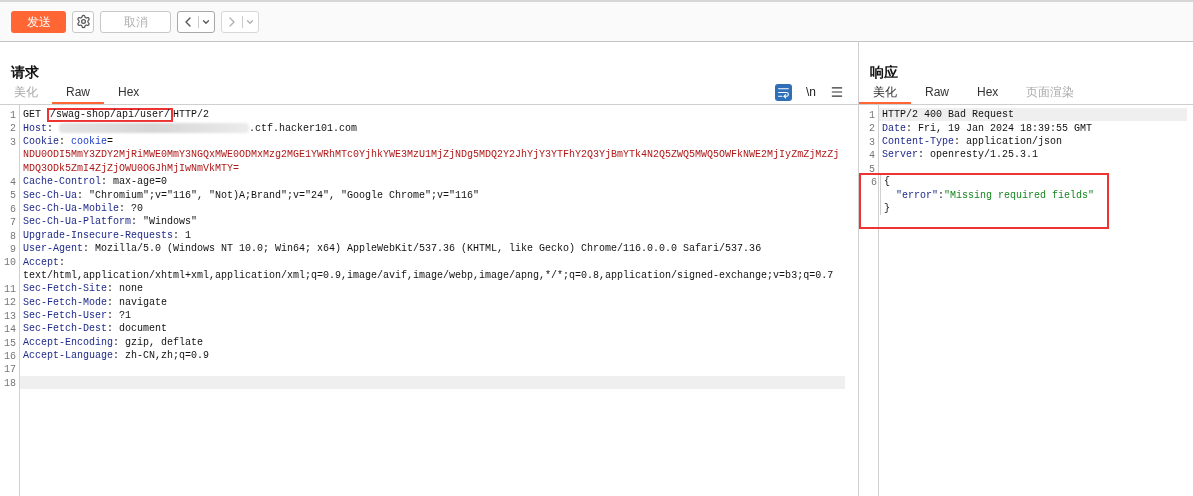  Describe the element at coordinates (113, 342) in the screenshot. I see `code-line: Accept-Encoding: gzip, deflate` at that location.